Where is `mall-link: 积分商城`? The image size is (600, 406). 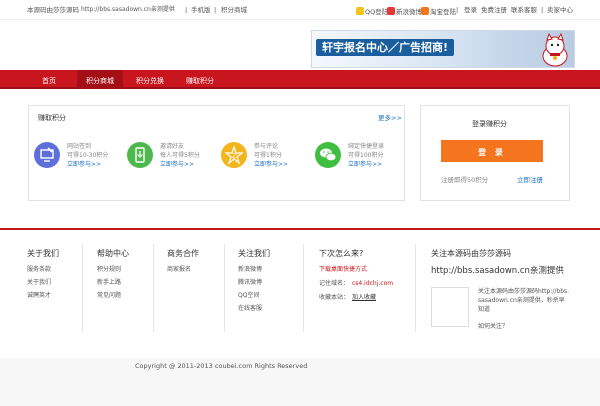 mall-link: 积分商城 is located at coordinates (234, 10).